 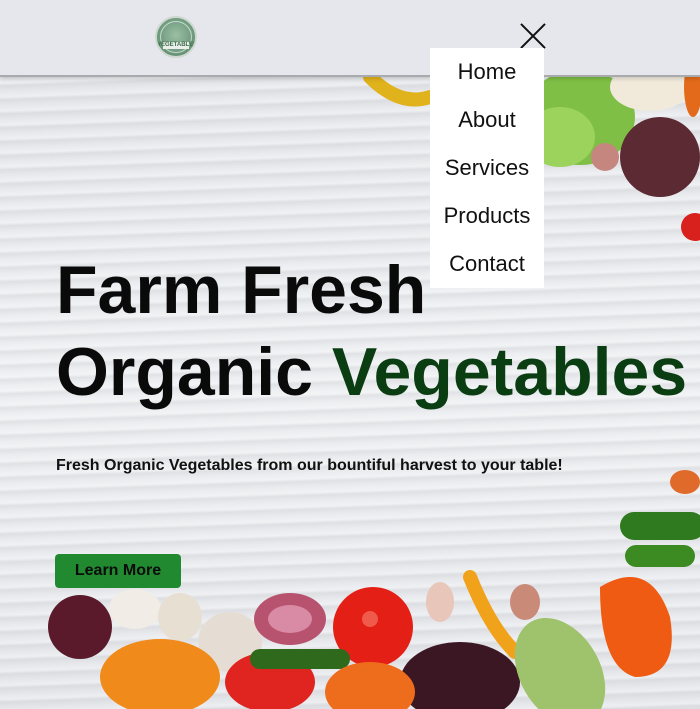 I want to click on menu-item-home: Home, so click(x=487, y=72).